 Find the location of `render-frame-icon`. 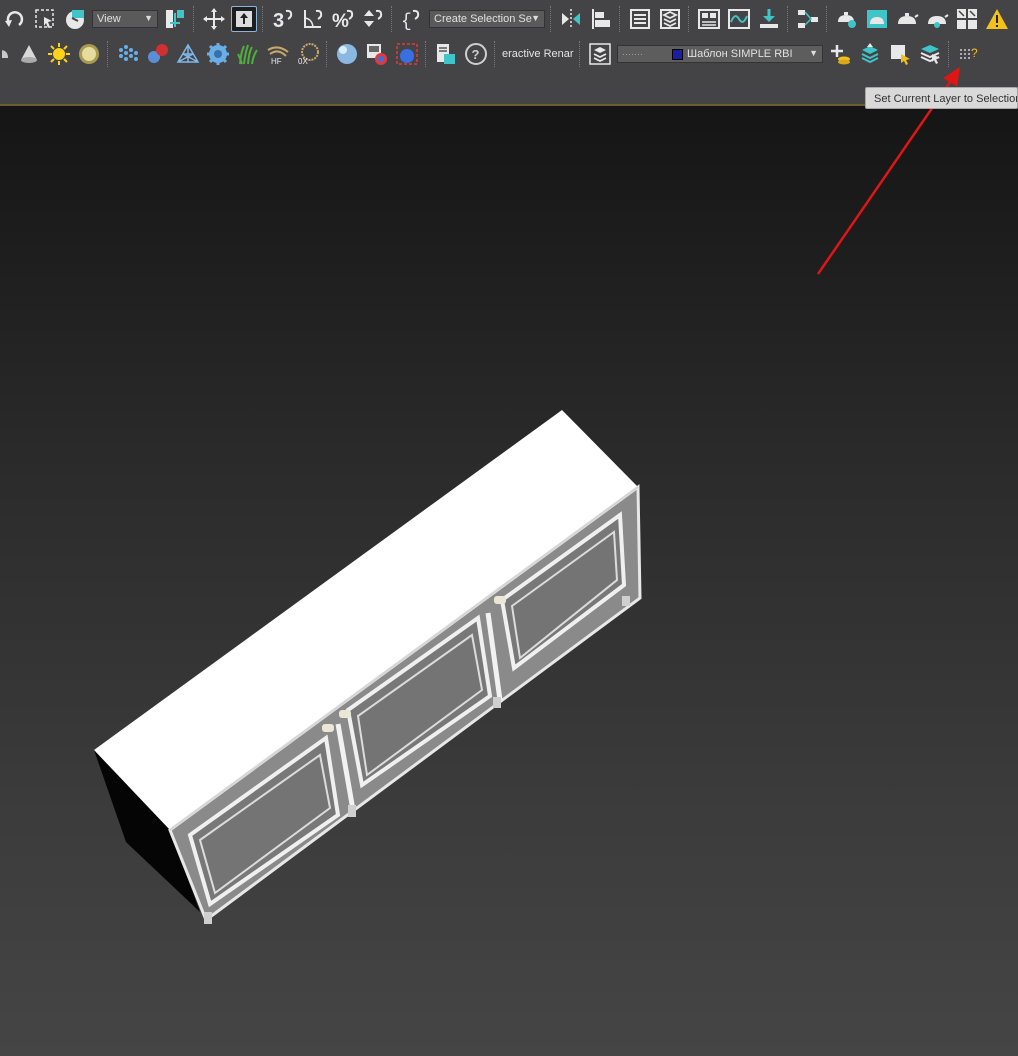

render-frame-icon is located at coordinates (407, 54).